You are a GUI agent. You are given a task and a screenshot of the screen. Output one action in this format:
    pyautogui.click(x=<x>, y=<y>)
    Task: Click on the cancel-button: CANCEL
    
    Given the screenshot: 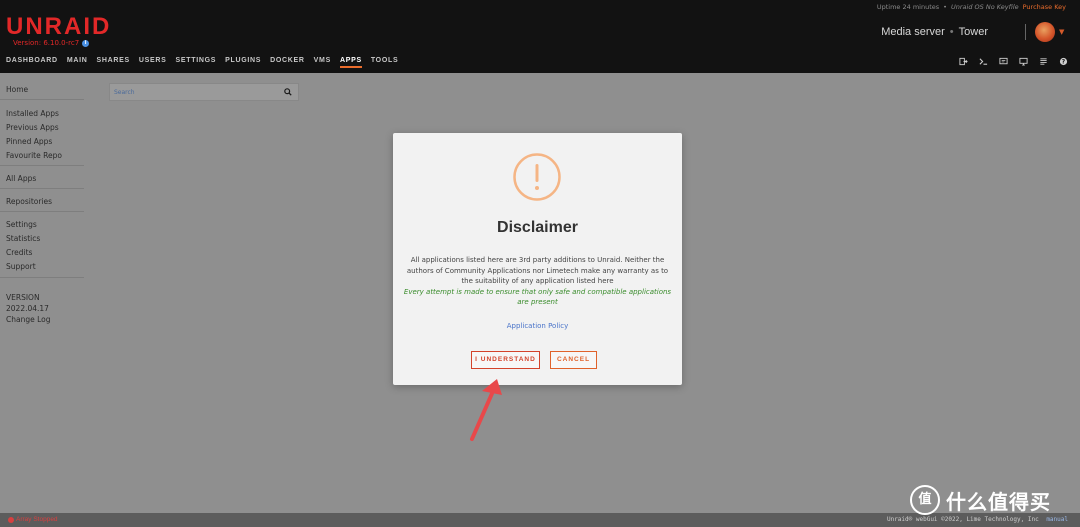 What is the action you would take?
    pyautogui.click(x=573, y=360)
    